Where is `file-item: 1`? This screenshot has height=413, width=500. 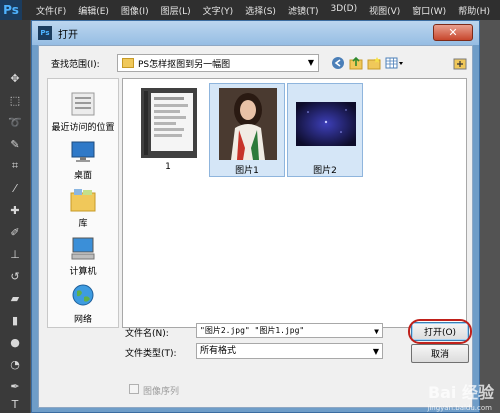
file-item: 1 is located at coordinates (169, 130).